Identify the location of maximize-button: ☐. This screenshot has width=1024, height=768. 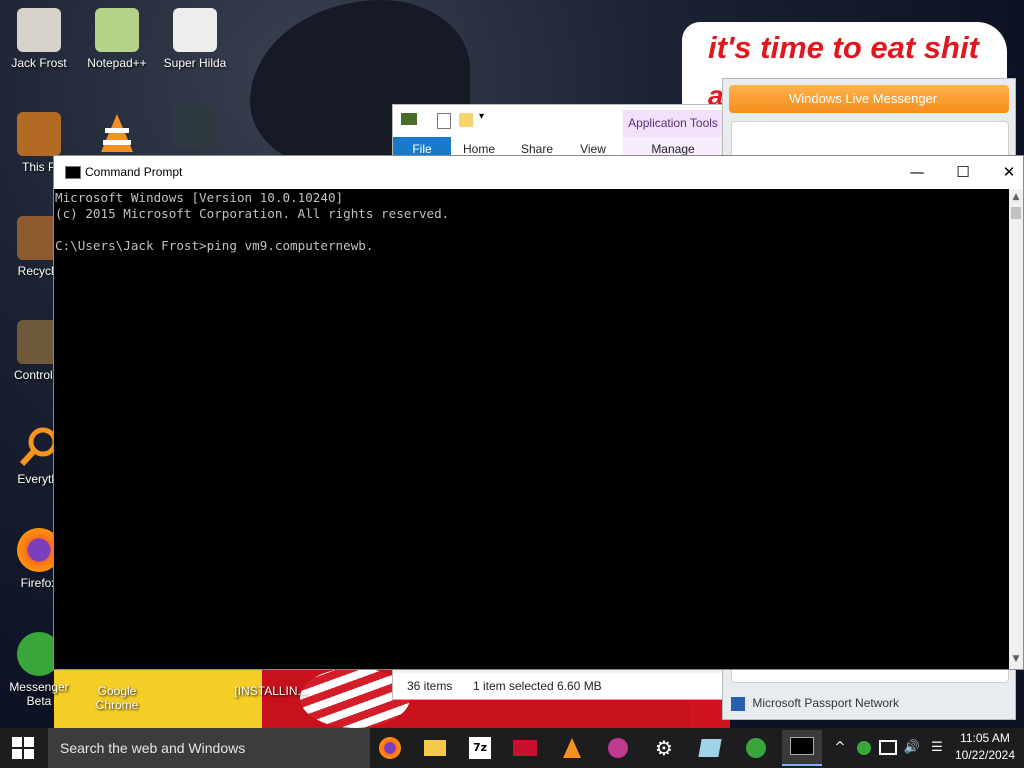
(963, 172).